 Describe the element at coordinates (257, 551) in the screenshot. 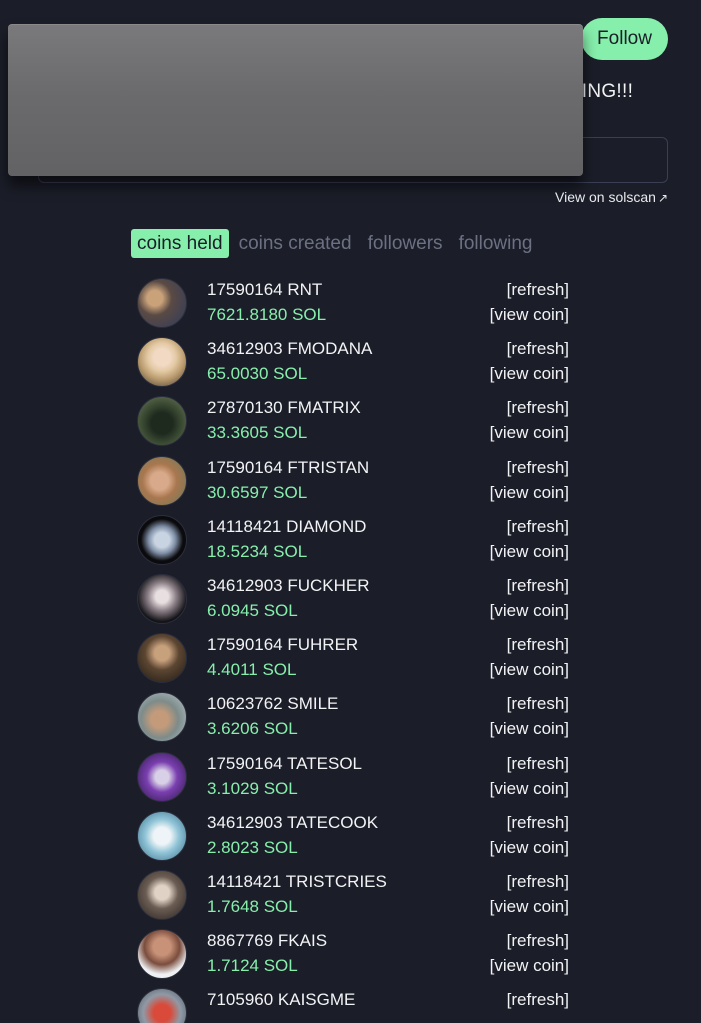

I see `coin-balance: 18.5234 SOL` at that location.